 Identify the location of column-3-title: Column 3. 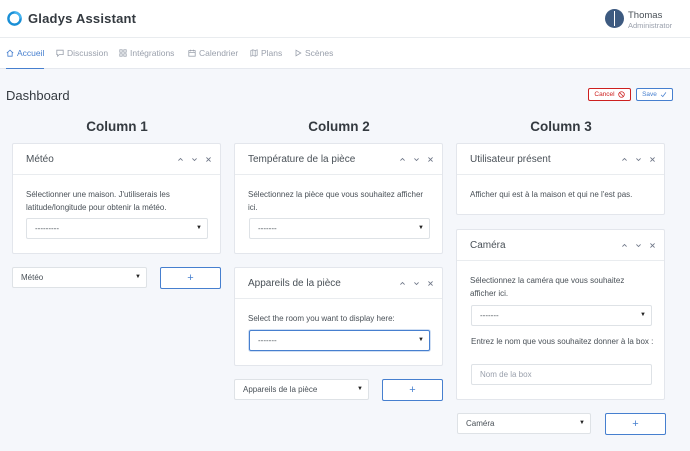
(561, 126).